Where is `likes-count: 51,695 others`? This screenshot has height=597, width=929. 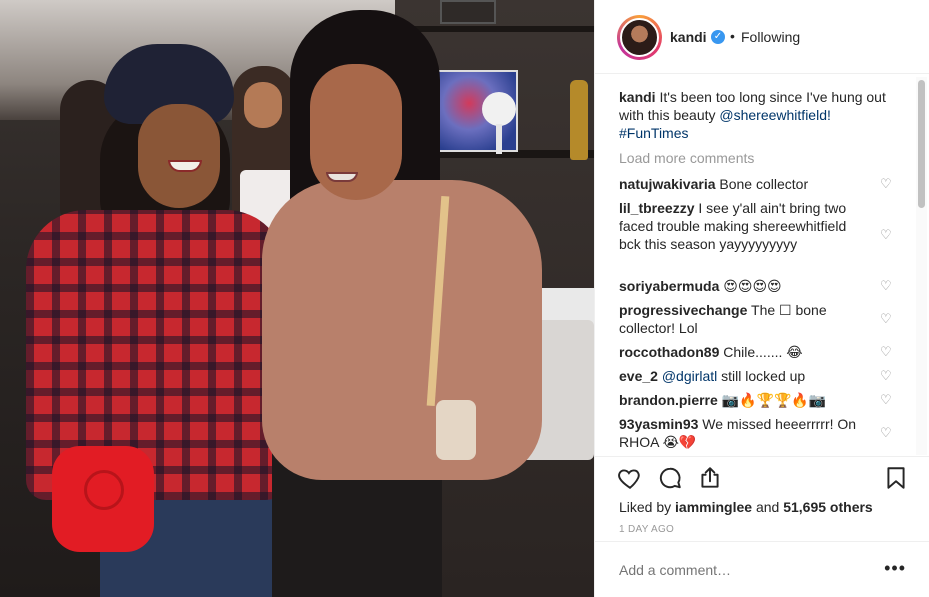 likes-count: 51,695 others is located at coordinates (828, 507).